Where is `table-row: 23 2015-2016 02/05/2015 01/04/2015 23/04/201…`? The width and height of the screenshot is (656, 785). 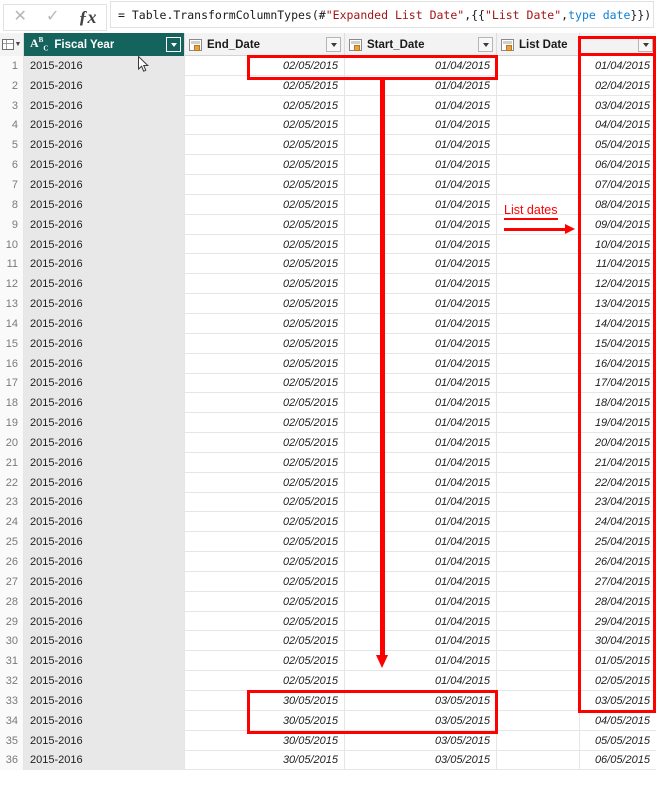 table-row: 23 2015-2016 02/05/2015 01/04/2015 23/04/201… is located at coordinates (328, 502).